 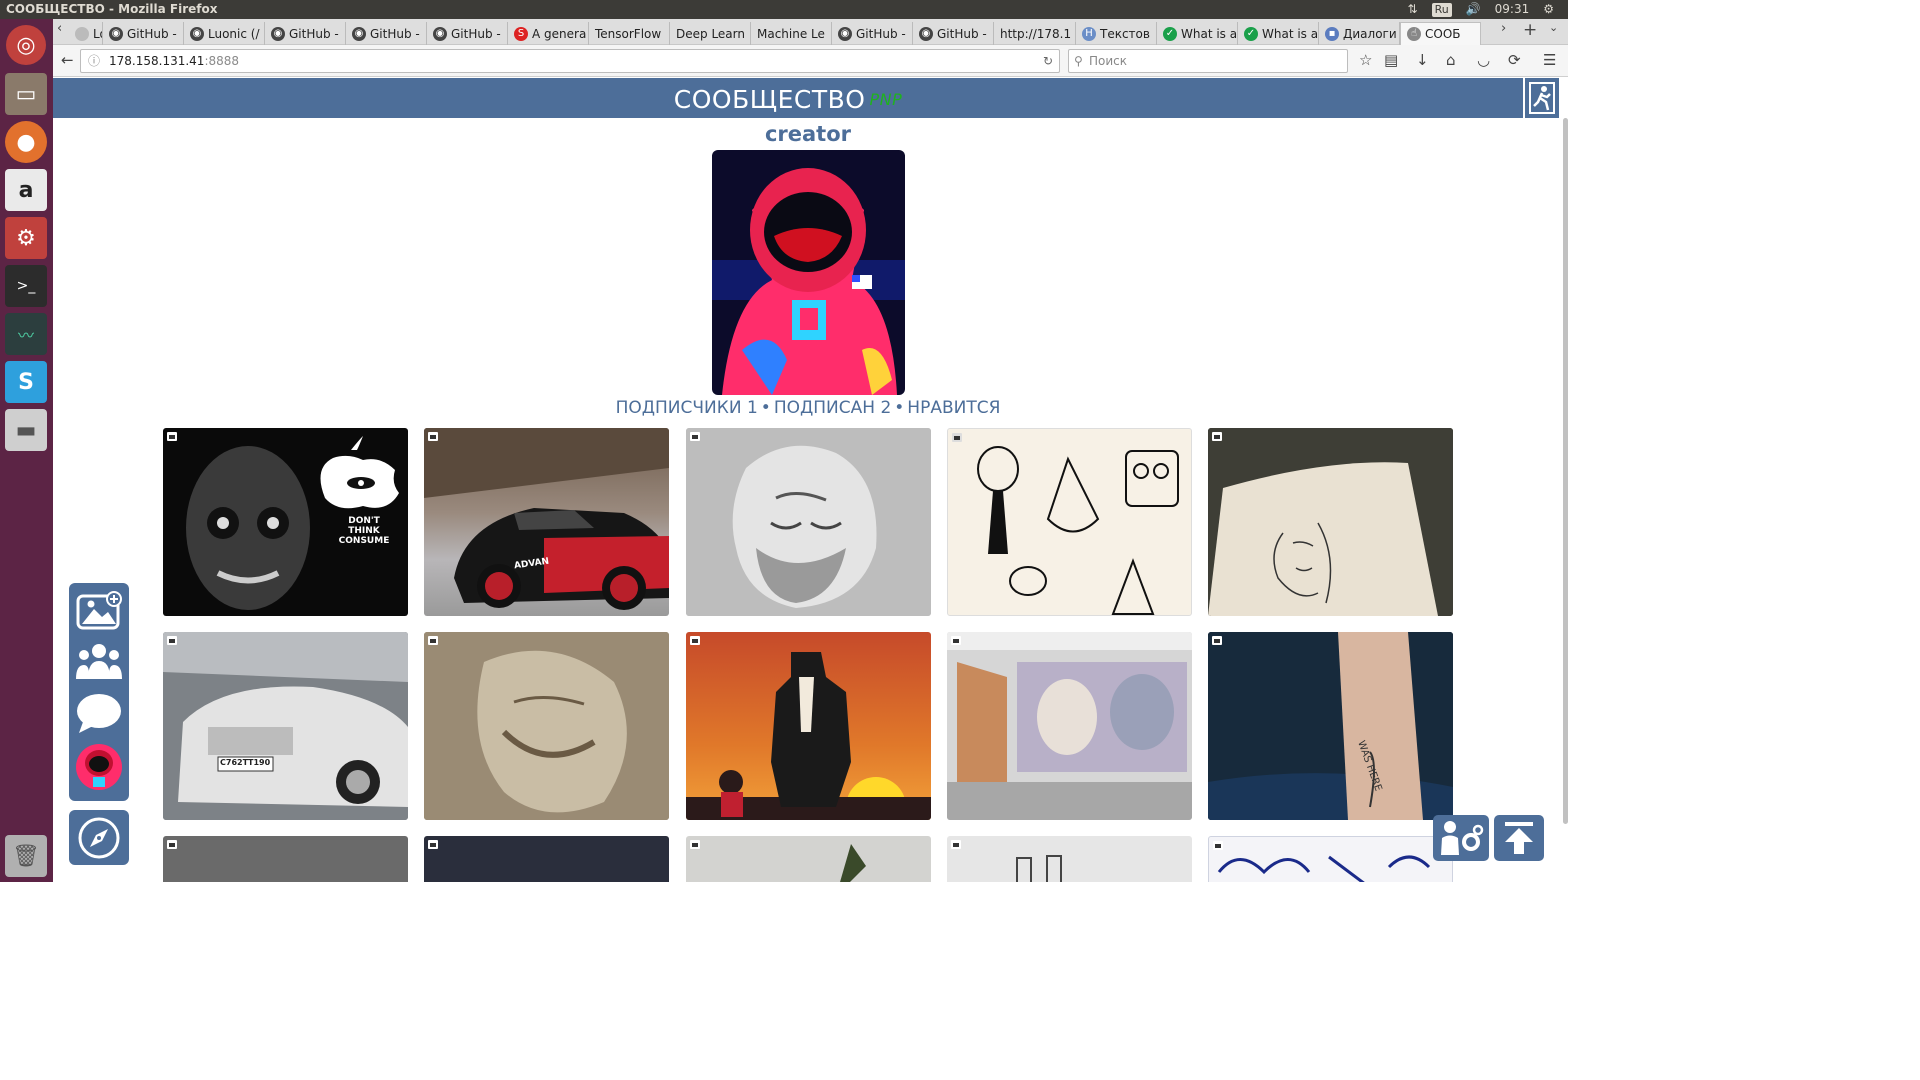 I want to click on post-tile-sketch-objects, so click(x=1069, y=859).